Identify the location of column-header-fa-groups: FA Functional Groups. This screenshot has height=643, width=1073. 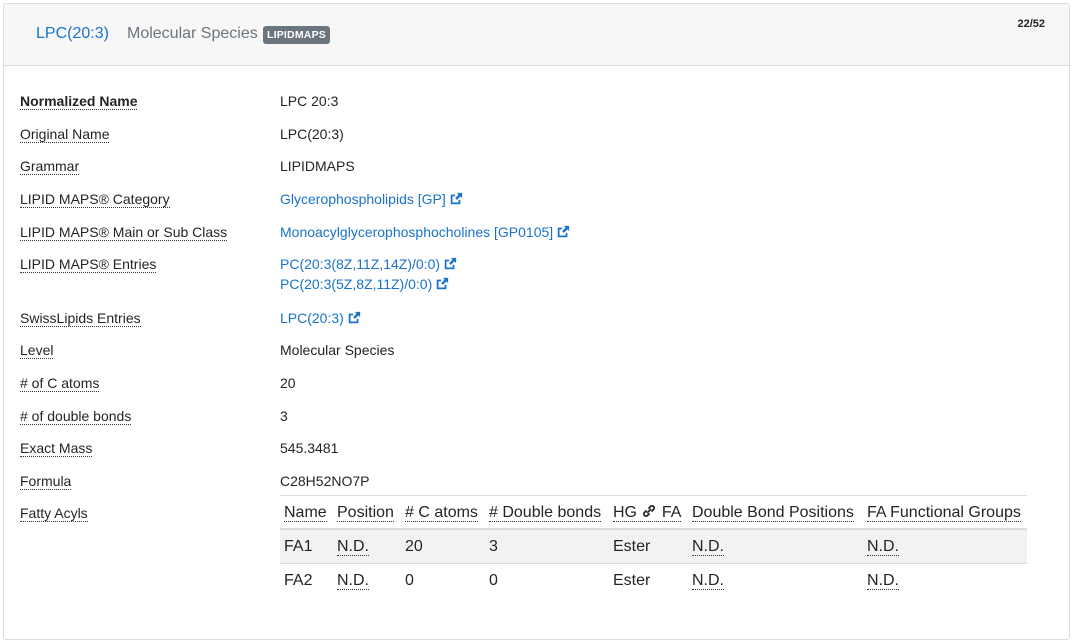
(944, 512).